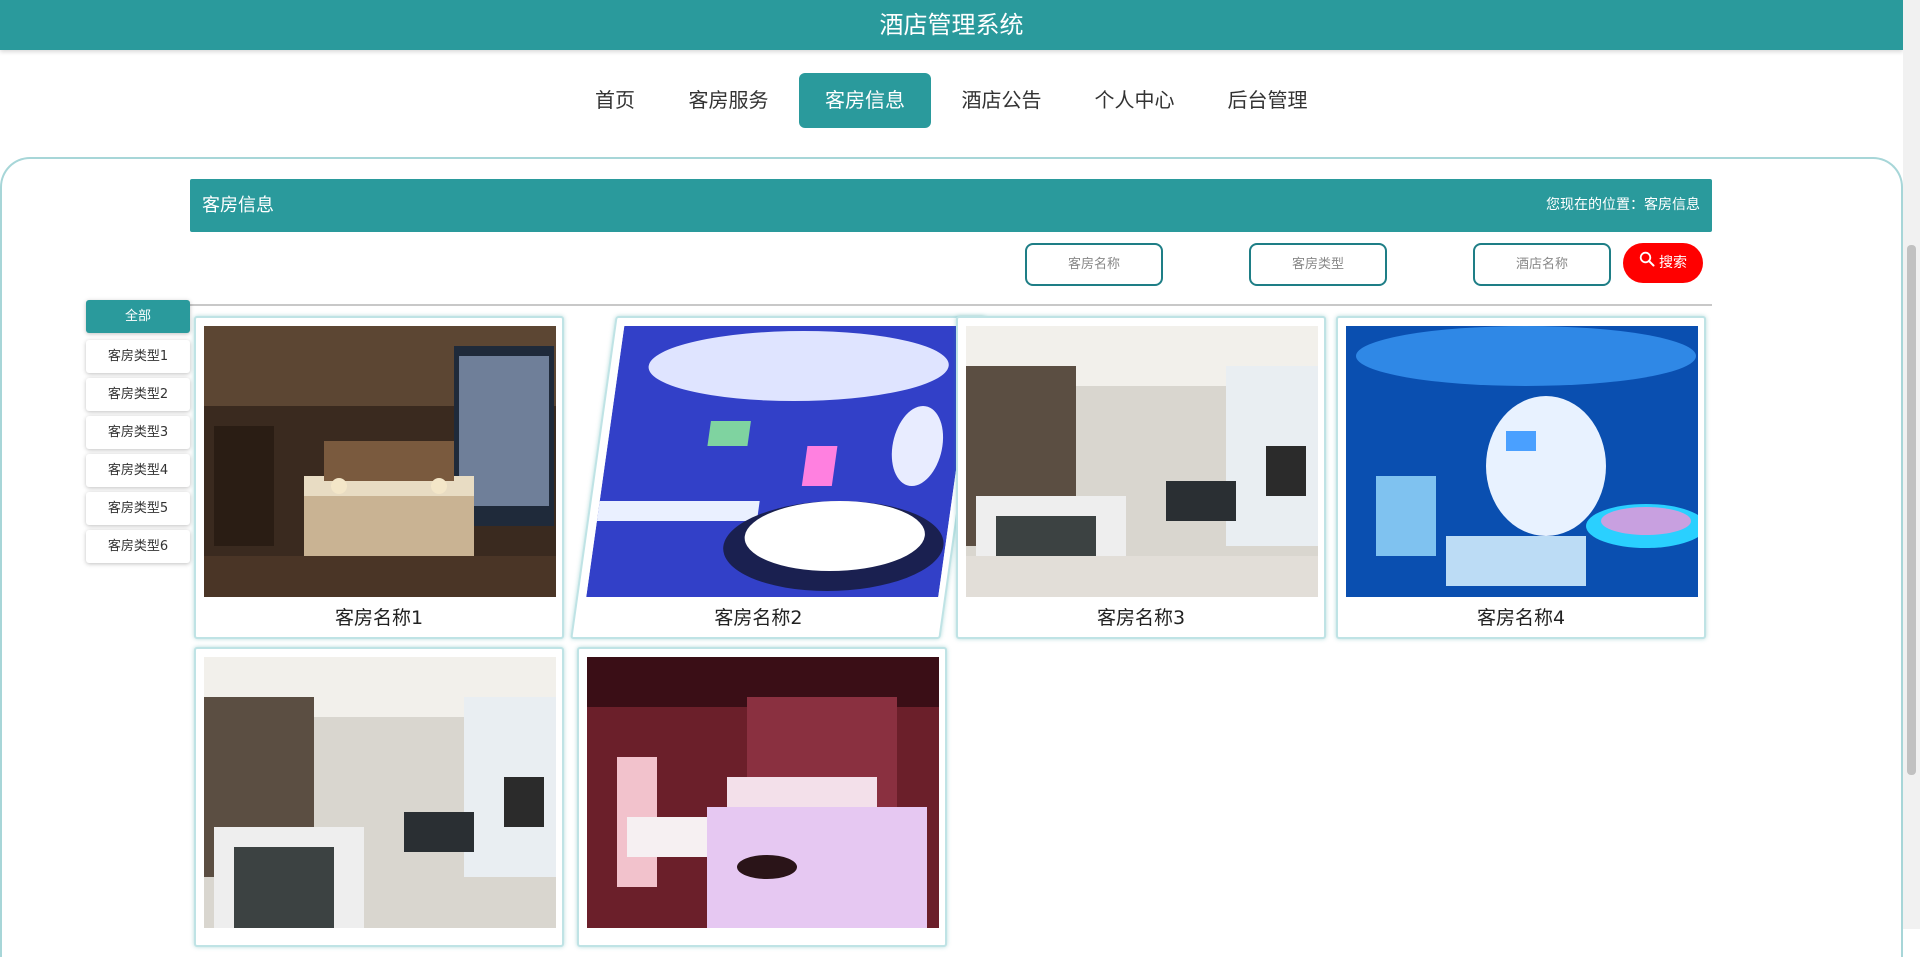  I want to click on room-card: 客房名称3, so click(1141, 477).